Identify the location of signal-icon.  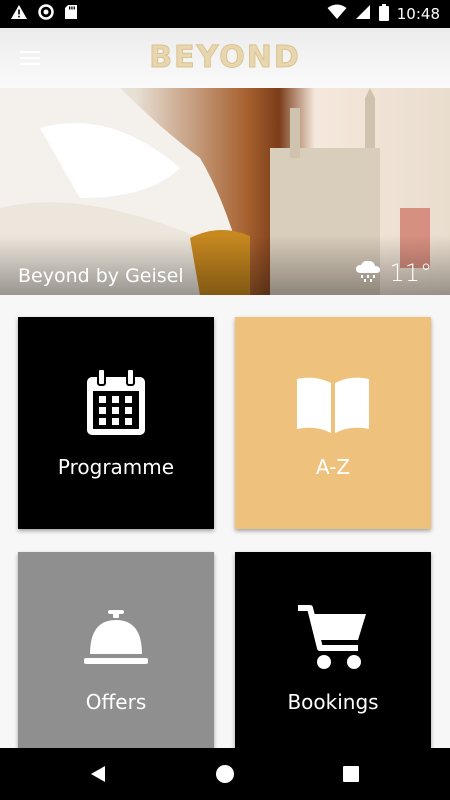
(363, 14).